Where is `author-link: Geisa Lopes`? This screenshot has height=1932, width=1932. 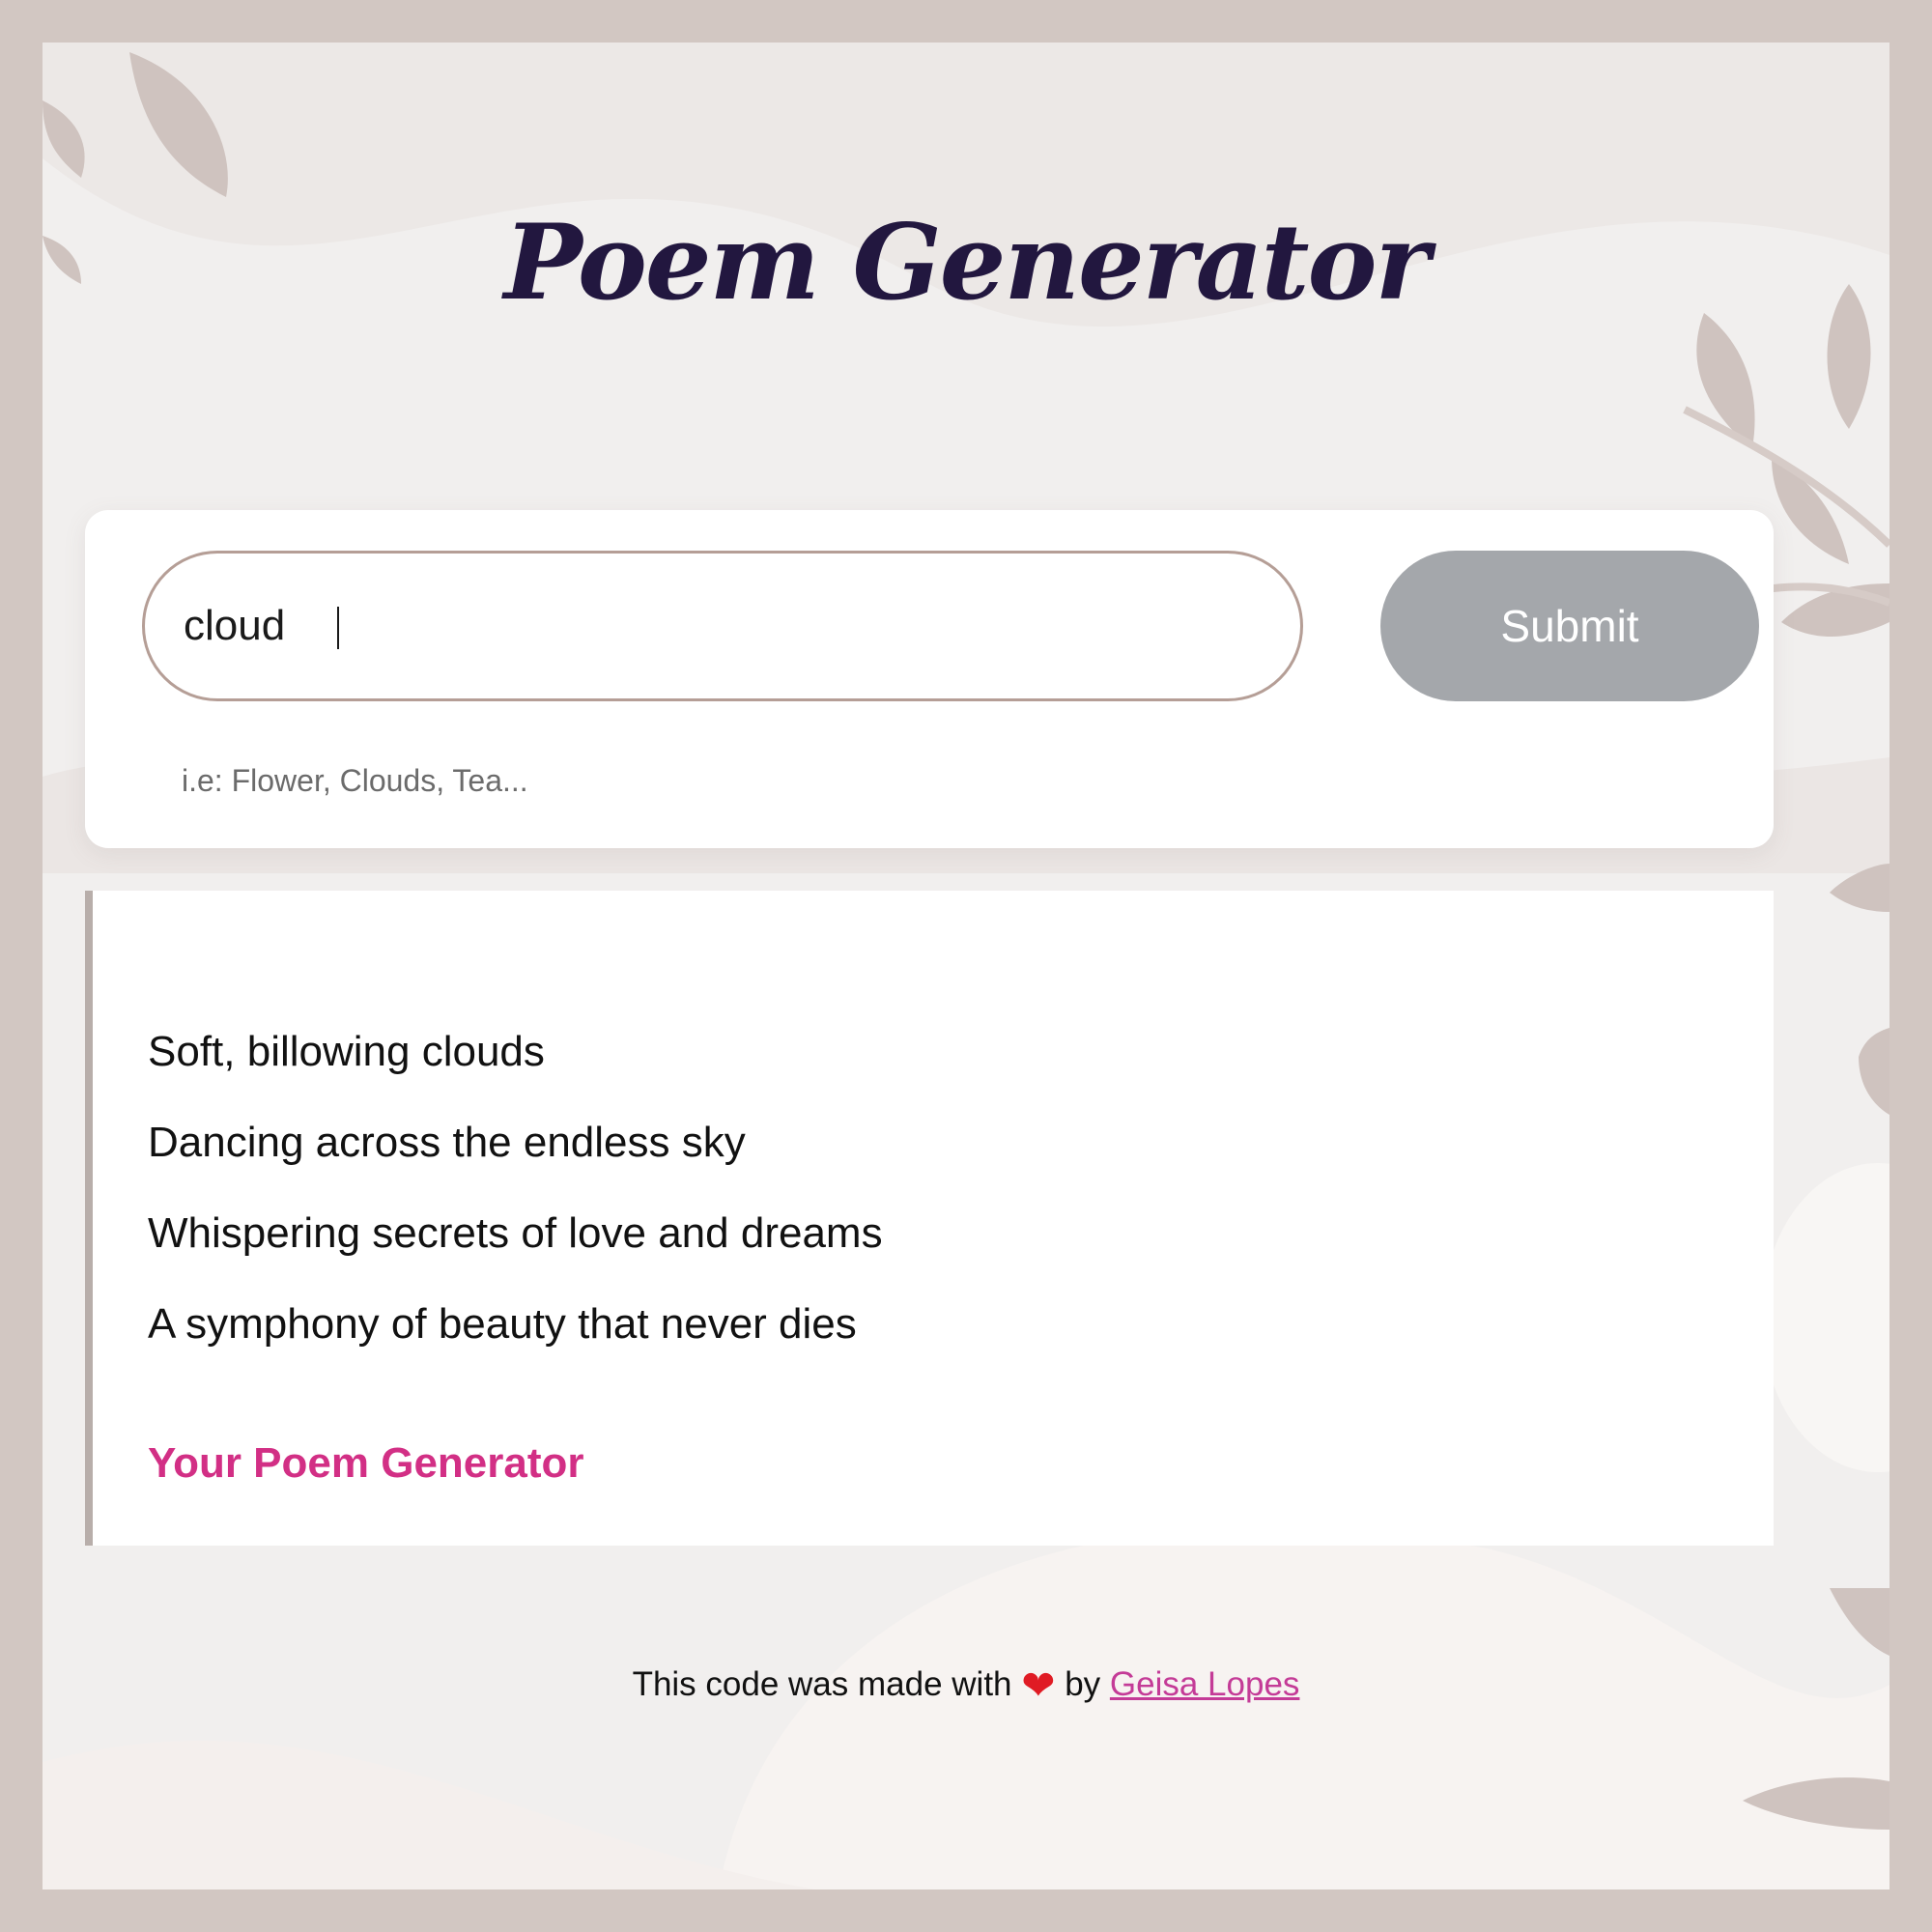 author-link: Geisa Lopes is located at coordinates (1205, 1684).